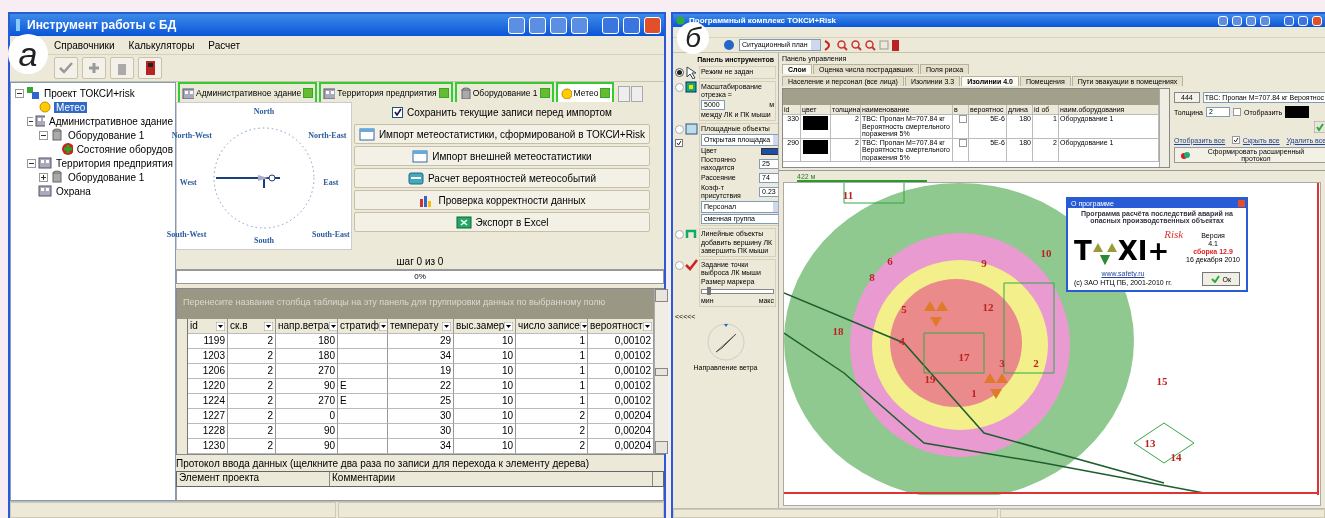  What do you see at coordinates (331, 234) in the screenshot?
I see `compass-label: South-East` at bounding box center [331, 234].